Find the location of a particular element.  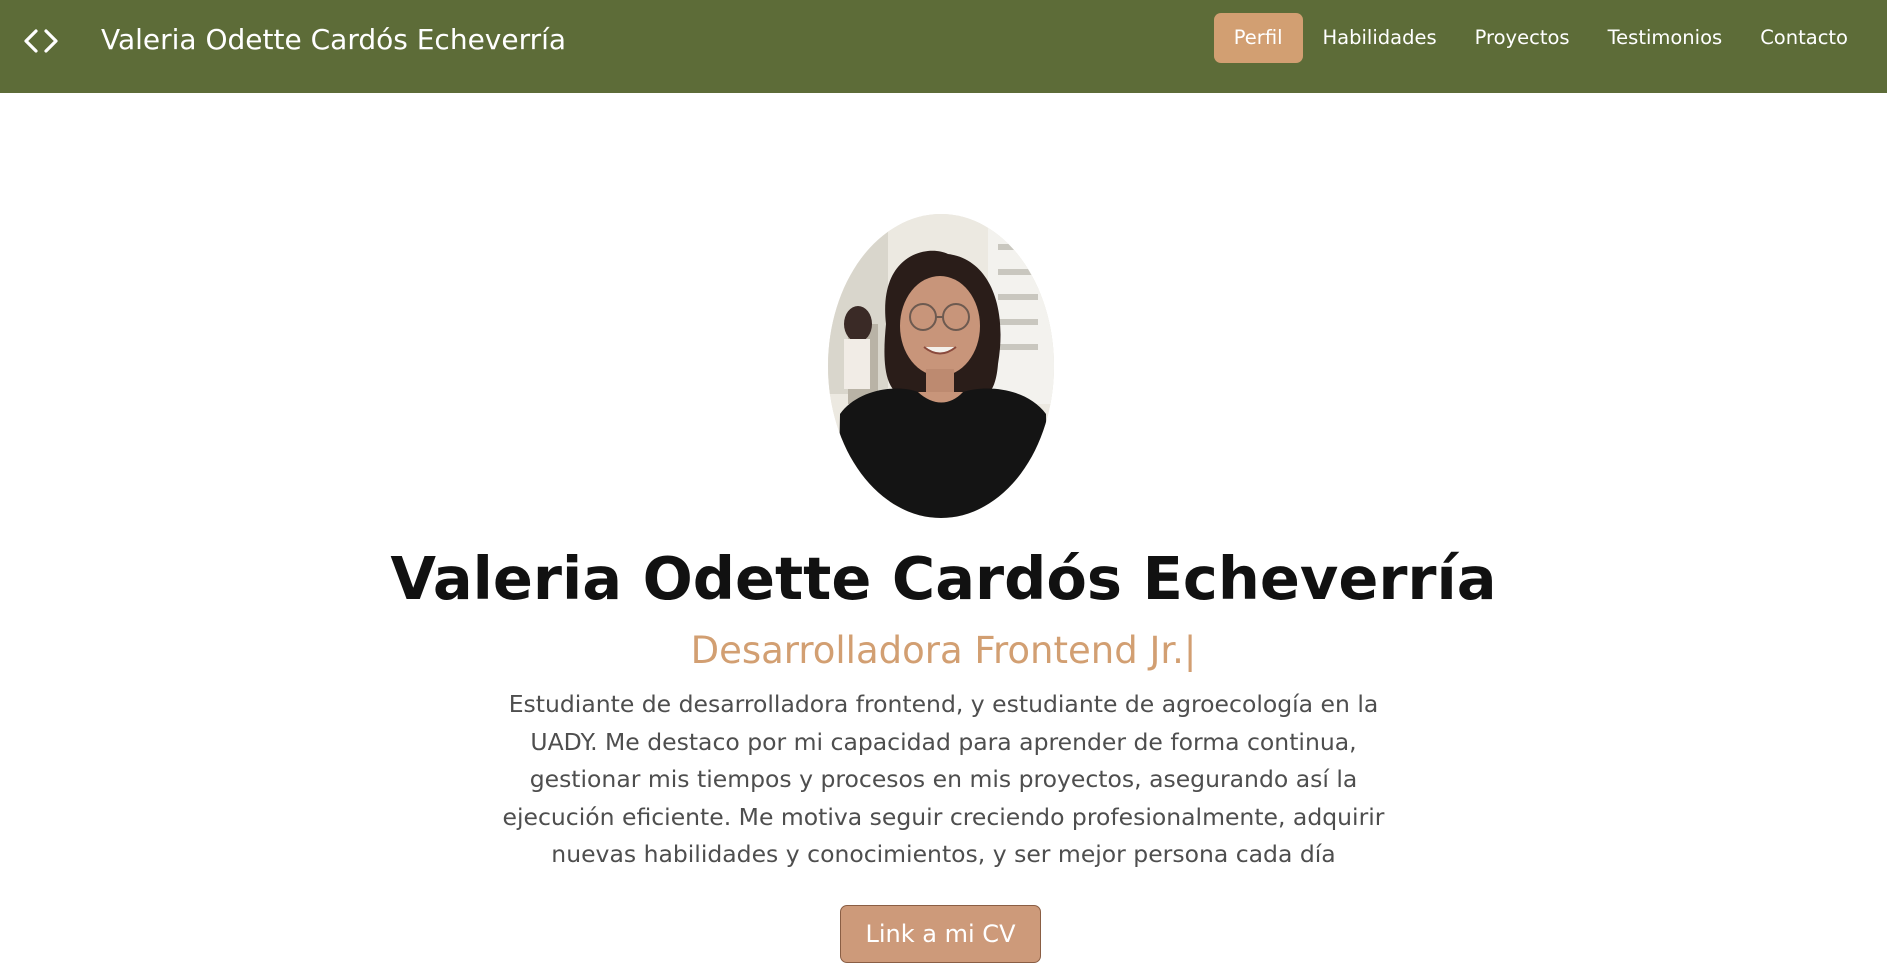

code-brackets-icon is located at coordinates (41, 41).